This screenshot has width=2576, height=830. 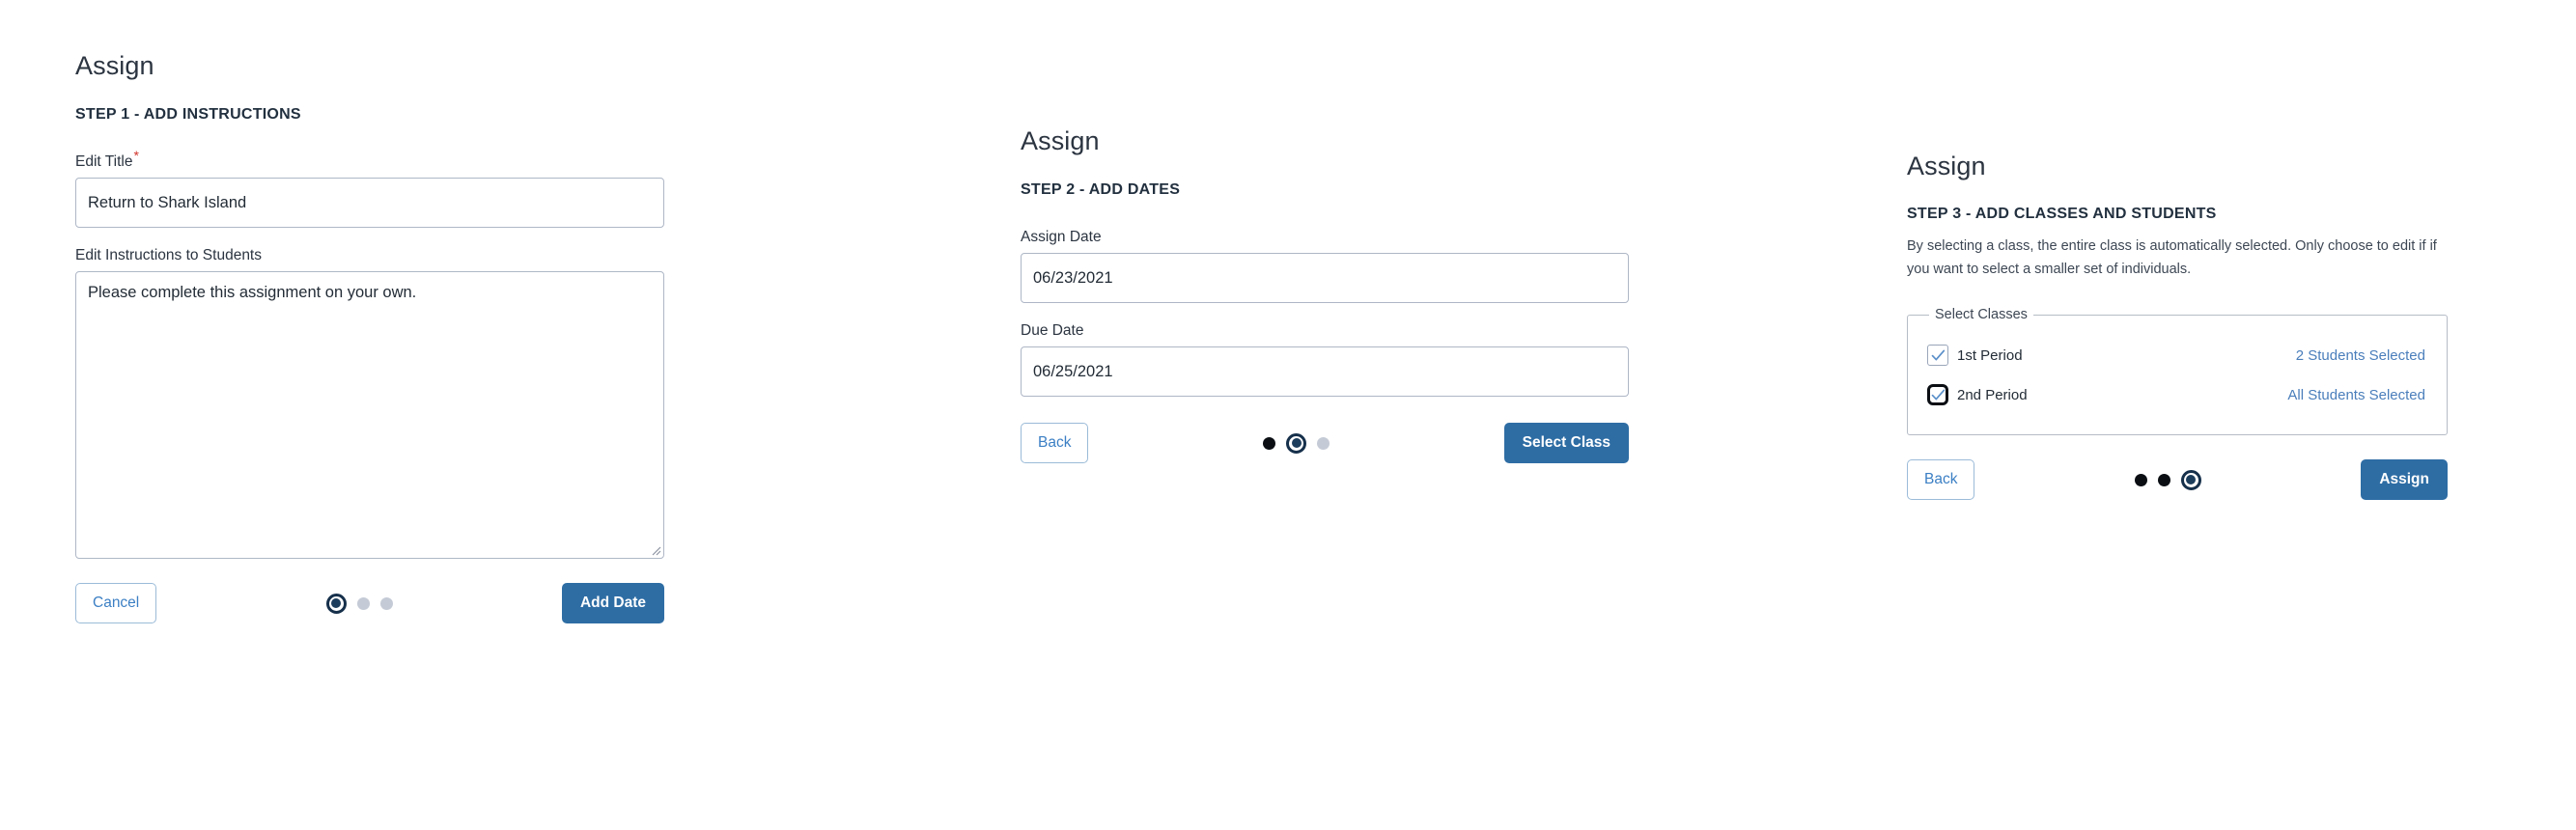 I want to click on assign-date-label: Assign Date, so click(x=1062, y=238).